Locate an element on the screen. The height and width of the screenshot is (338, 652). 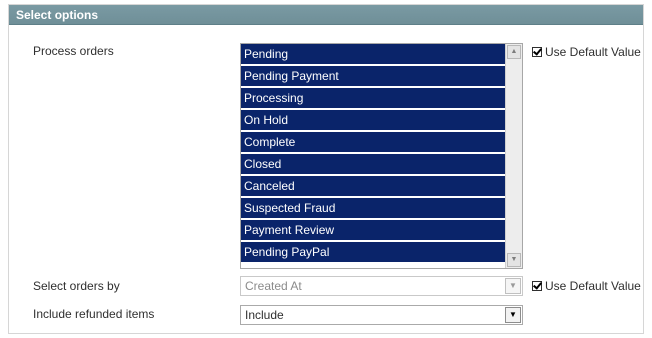
select-orders-by-default: Use Default Value is located at coordinates (586, 286).